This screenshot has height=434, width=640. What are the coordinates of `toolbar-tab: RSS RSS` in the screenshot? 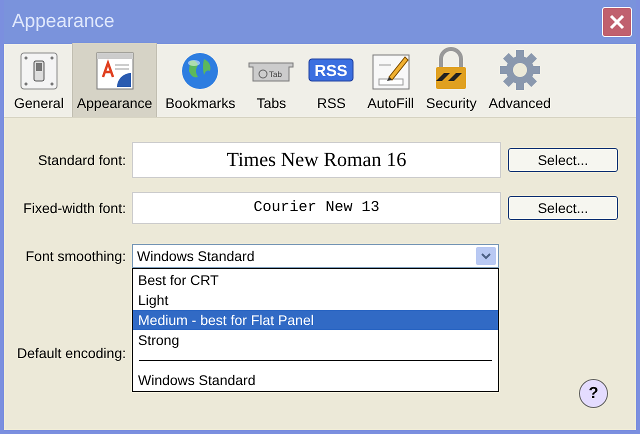 It's located at (331, 80).